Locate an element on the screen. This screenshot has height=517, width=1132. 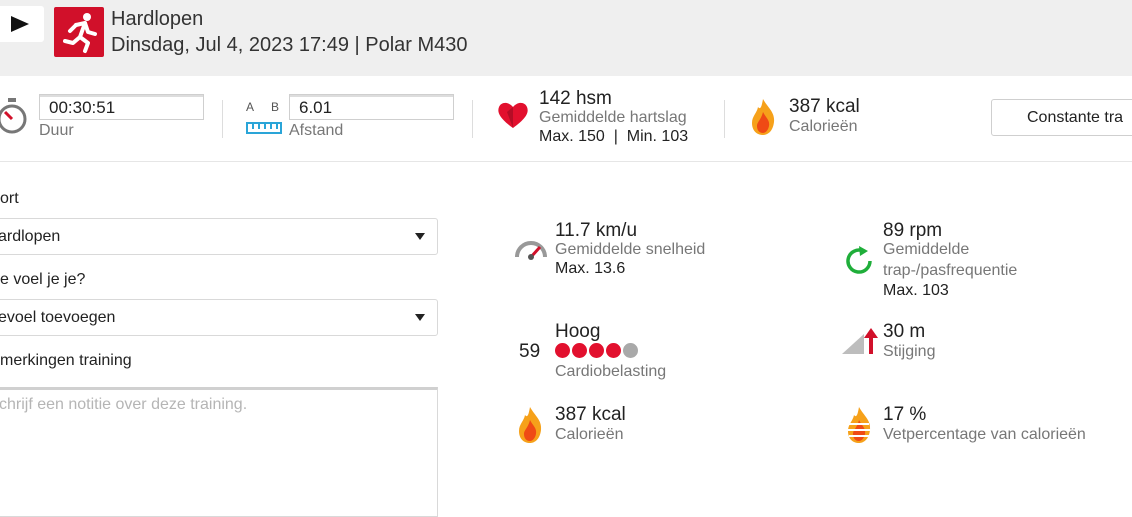
distance-label: Afstand is located at coordinates (316, 130).